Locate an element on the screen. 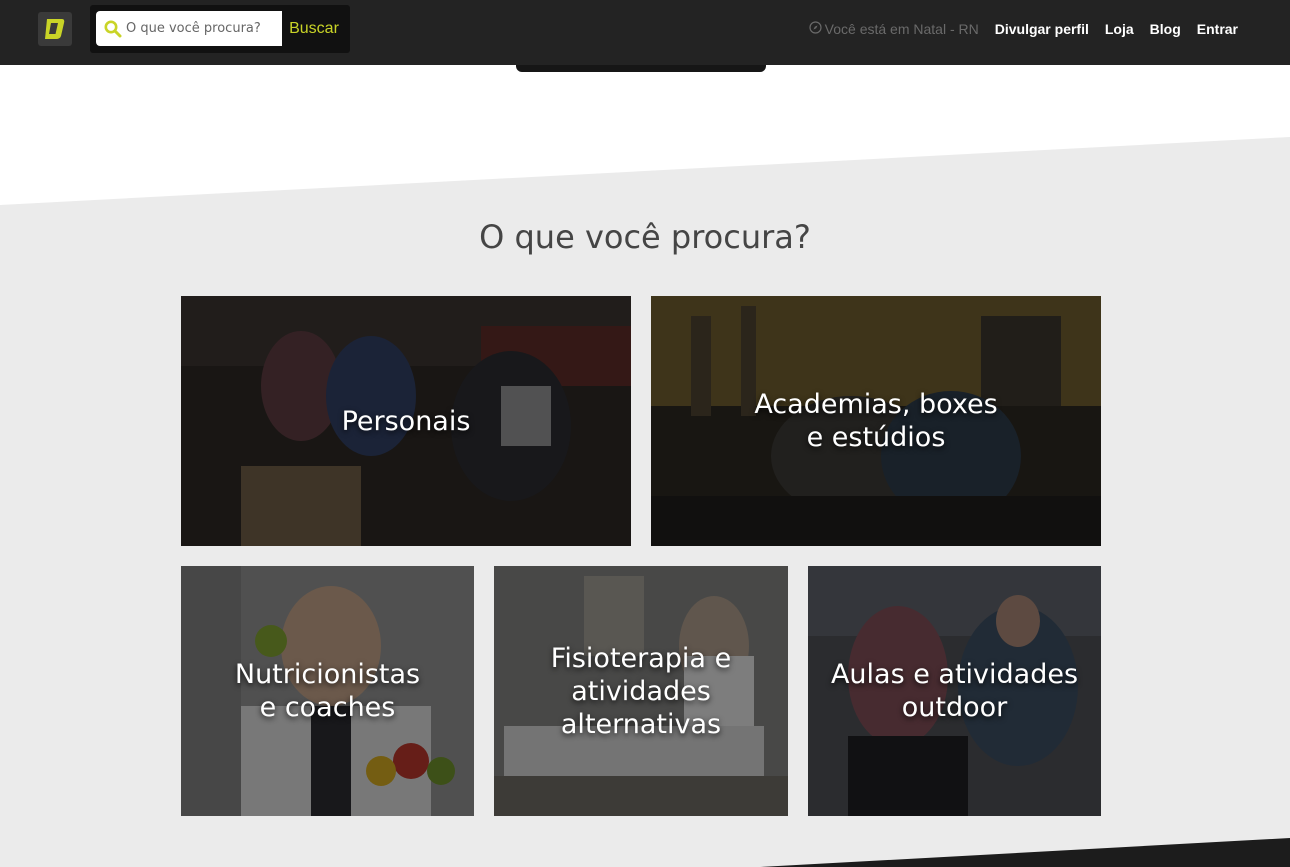 This screenshot has width=1290, height=867. category-card-personais: Personais is located at coordinates (406, 421).